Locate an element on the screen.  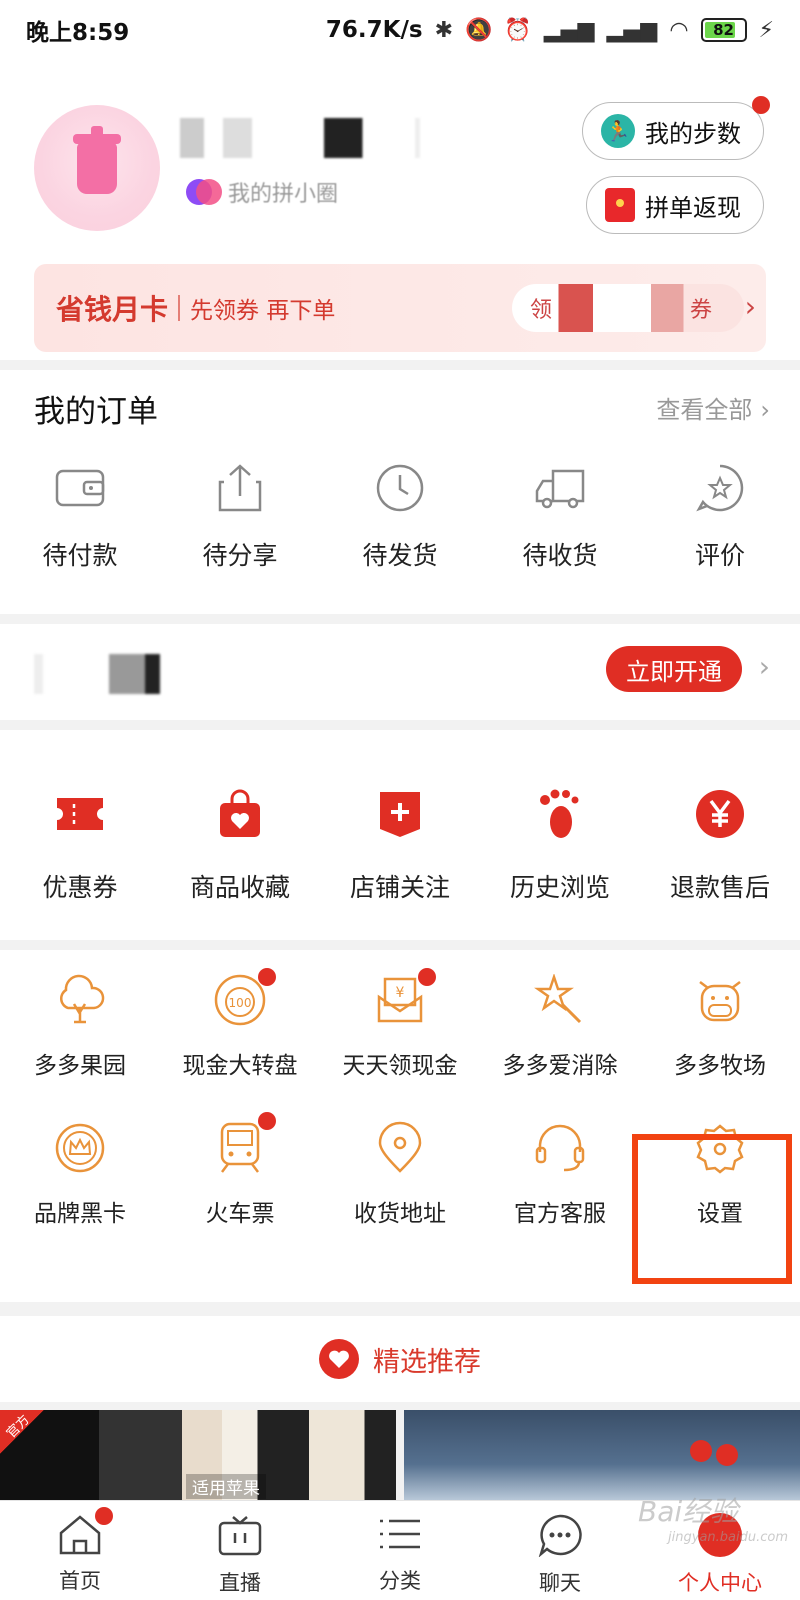
battery-icon: 82 is located at coordinates (723, 30).